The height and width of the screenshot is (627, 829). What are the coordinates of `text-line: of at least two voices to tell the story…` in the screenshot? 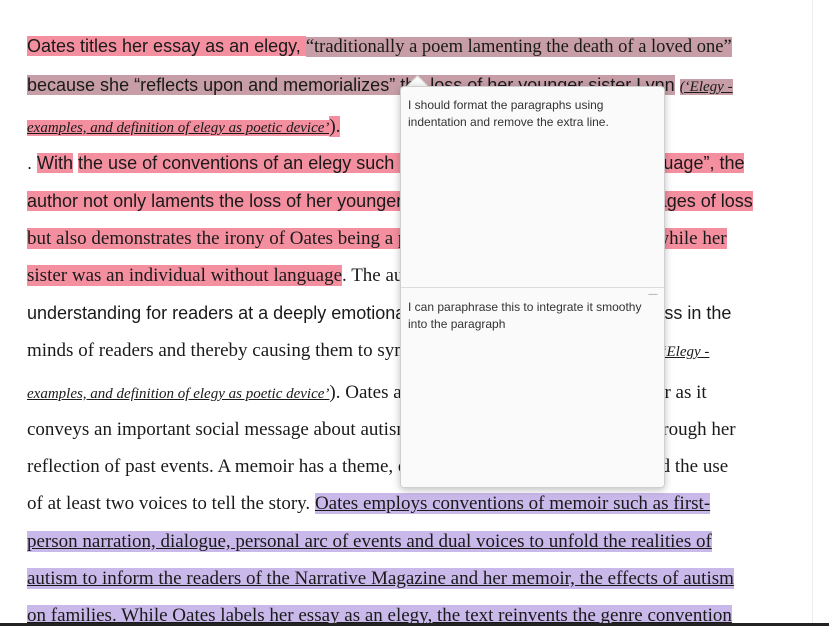 It's located at (369, 504).